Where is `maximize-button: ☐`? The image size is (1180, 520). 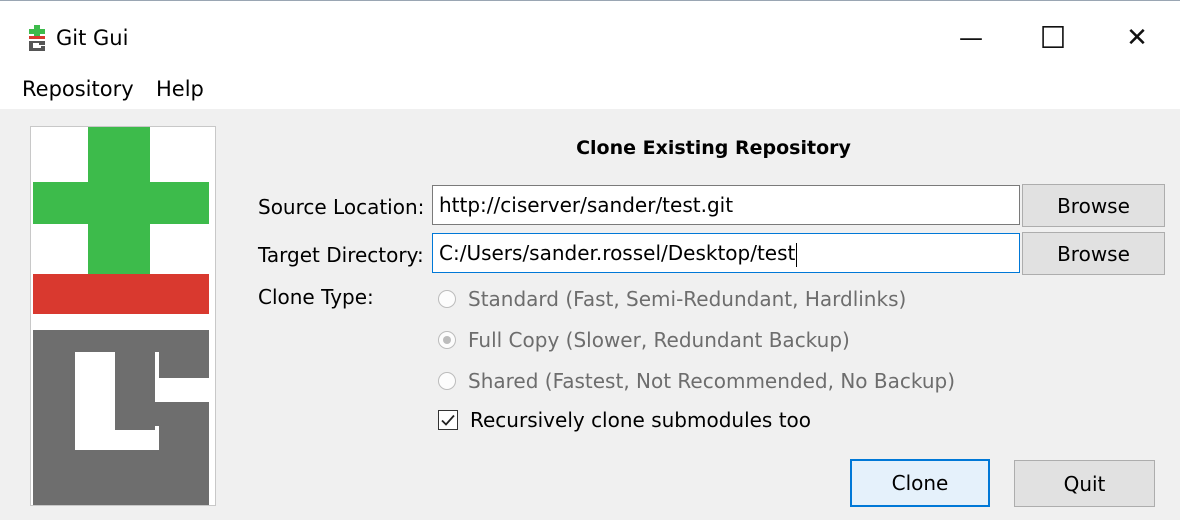
maximize-button: ☐ is located at coordinates (1053, 38).